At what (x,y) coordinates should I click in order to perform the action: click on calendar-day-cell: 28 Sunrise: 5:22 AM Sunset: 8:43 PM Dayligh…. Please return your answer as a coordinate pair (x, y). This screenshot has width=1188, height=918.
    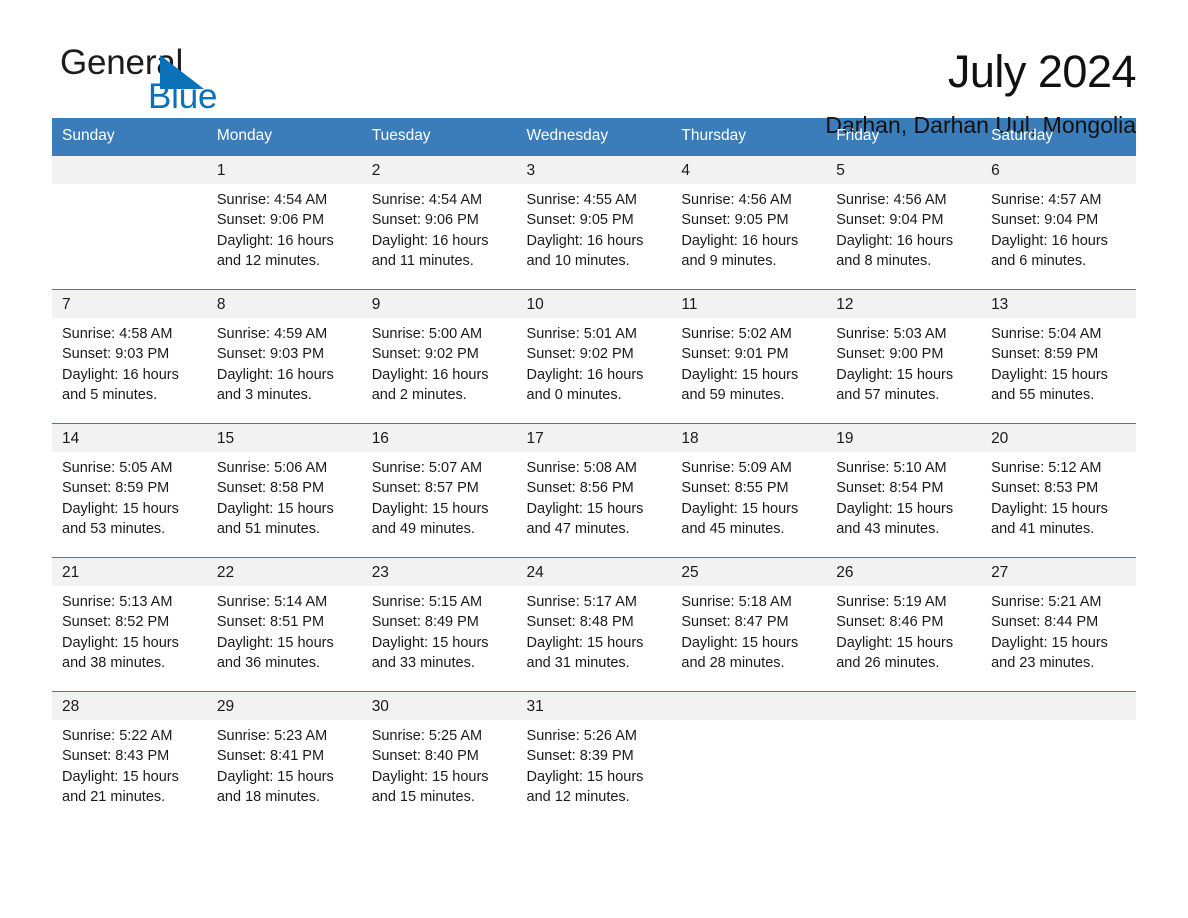
    Looking at the image, I should click on (129, 758).